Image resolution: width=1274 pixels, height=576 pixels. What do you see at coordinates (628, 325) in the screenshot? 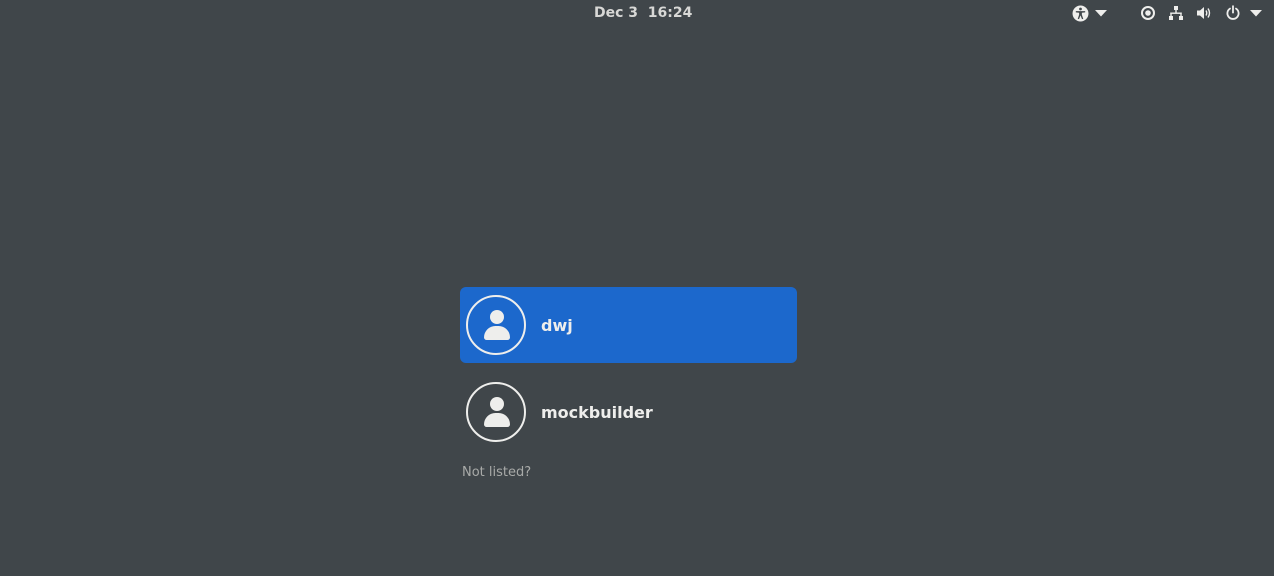
I see `user-item-dwj: dwj` at bounding box center [628, 325].